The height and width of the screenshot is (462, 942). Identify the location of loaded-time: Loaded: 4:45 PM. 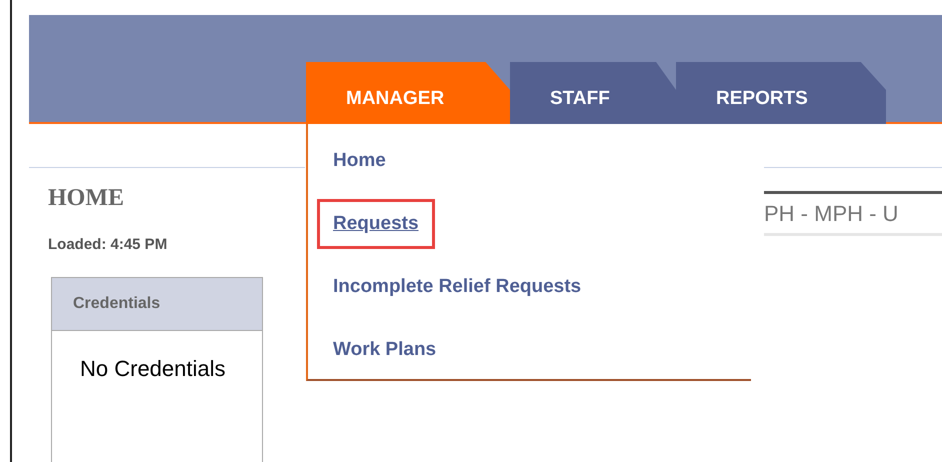
(108, 245).